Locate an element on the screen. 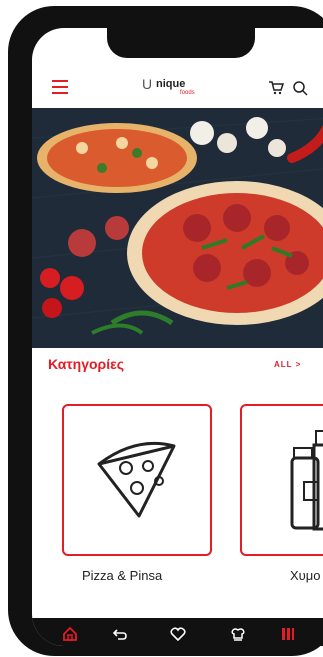  category-card-juices is located at coordinates (281, 480).